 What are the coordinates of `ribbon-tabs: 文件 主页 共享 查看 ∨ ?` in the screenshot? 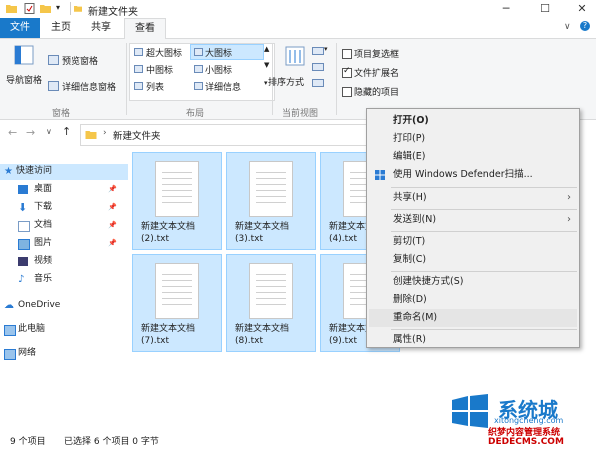 It's located at (298, 28).